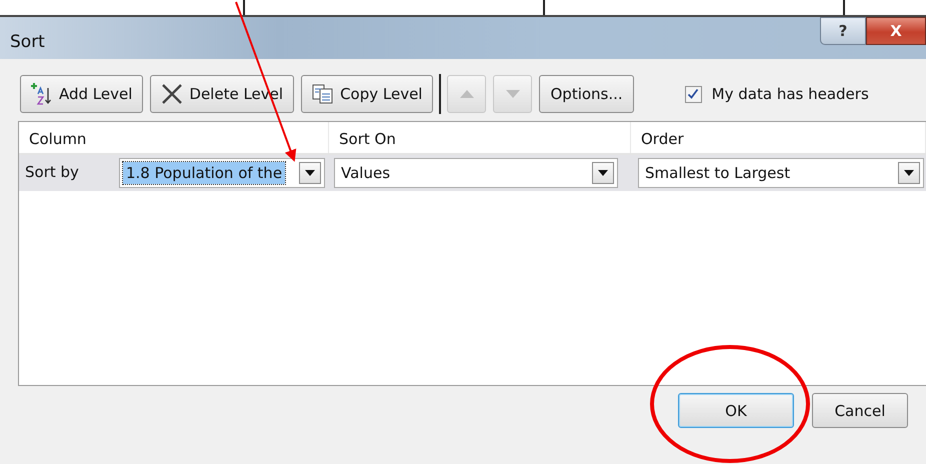  What do you see at coordinates (174, 137) in the screenshot?
I see `column-header: Column` at bounding box center [174, 137].